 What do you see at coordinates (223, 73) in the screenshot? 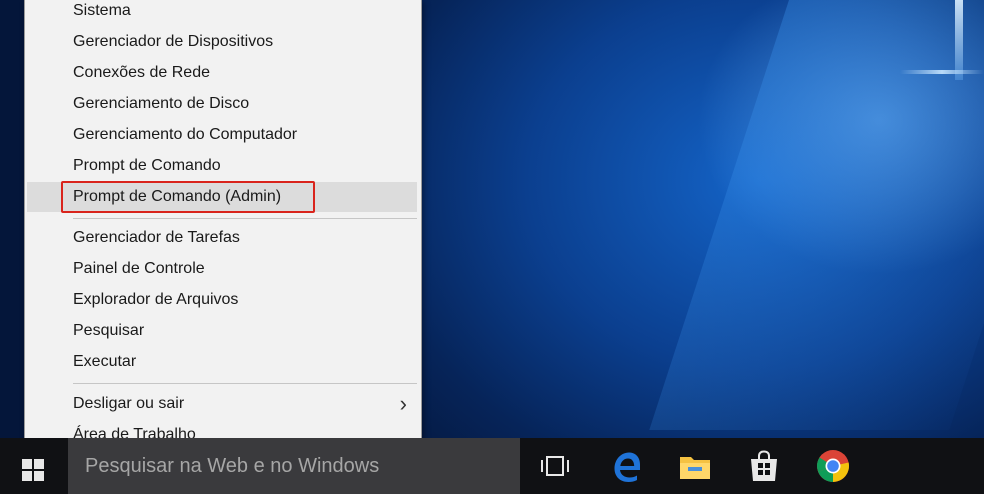
I see `menu-item-conexoes-rede: Conexões de Rede` at bounding box center [223, 73].